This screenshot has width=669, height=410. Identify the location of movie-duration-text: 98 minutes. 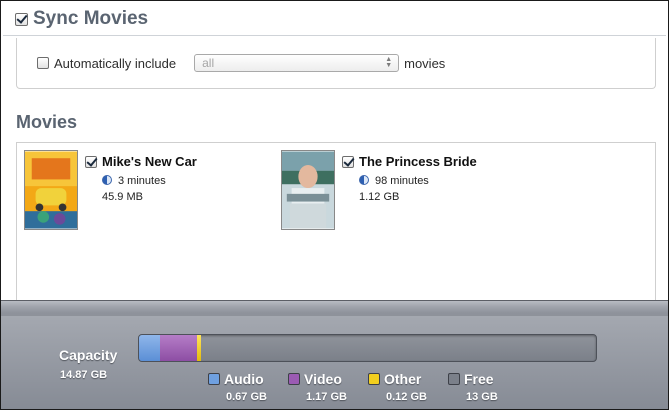
(402, 181).